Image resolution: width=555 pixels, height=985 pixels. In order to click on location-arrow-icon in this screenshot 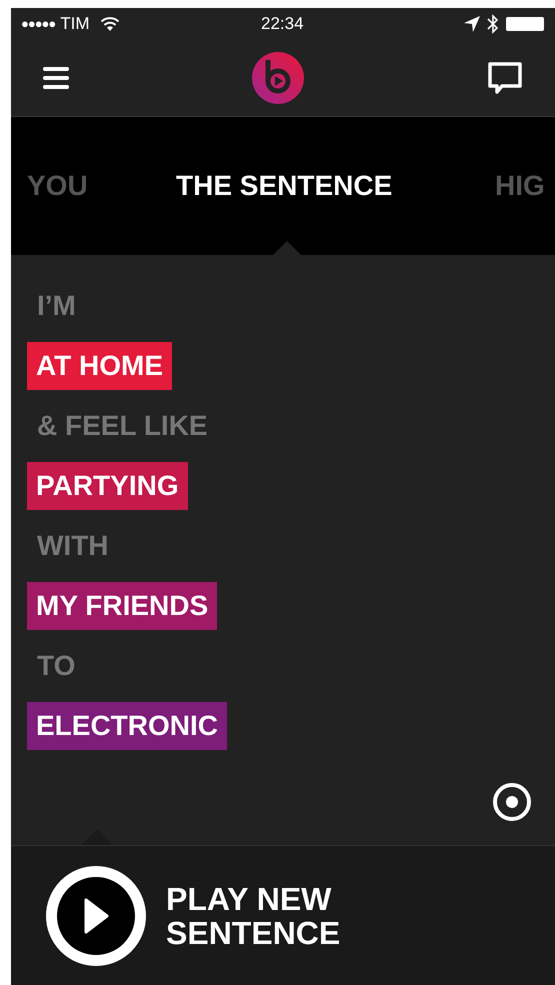, I will do `click(472, 24)`.